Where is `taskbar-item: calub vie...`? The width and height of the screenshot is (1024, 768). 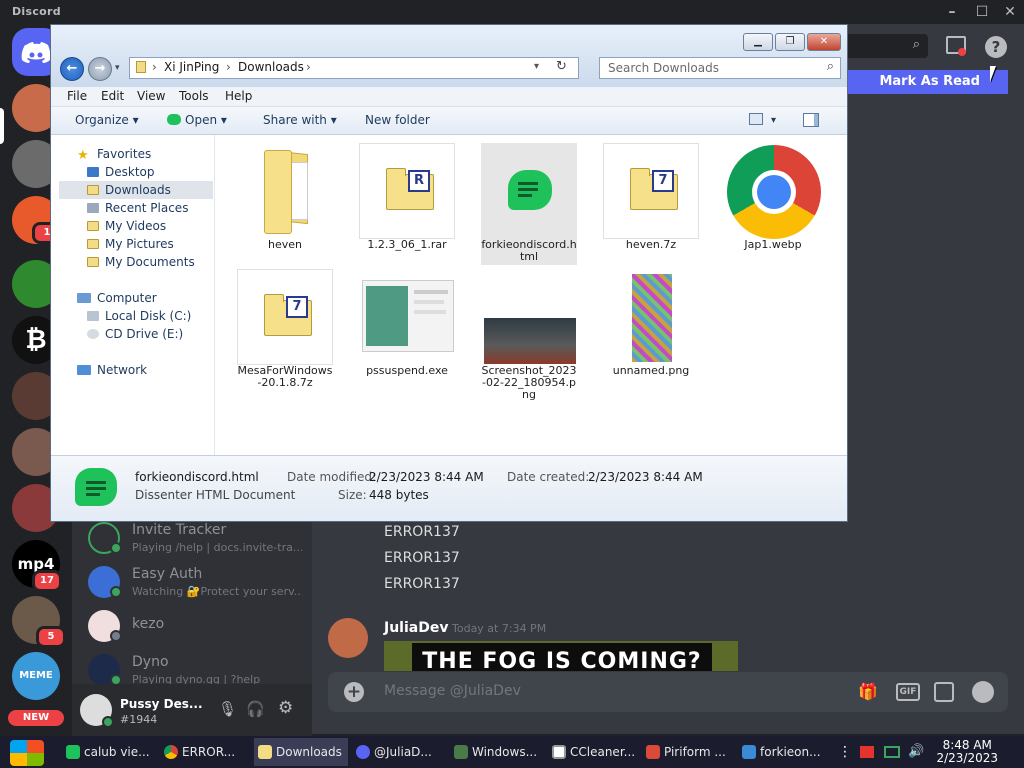 taskbar-item: calub vie... is located at coordinates (109, 752).